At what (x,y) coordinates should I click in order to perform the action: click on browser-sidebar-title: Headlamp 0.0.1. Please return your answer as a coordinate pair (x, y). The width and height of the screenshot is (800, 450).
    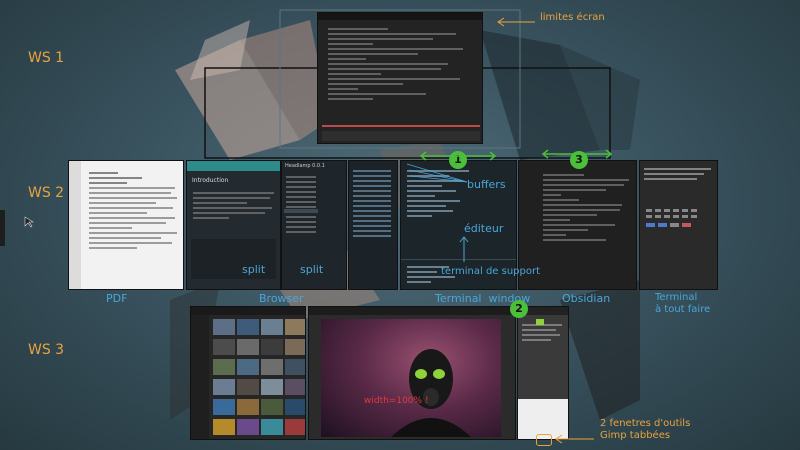
    Looking at the image, I should click on (305, 166).